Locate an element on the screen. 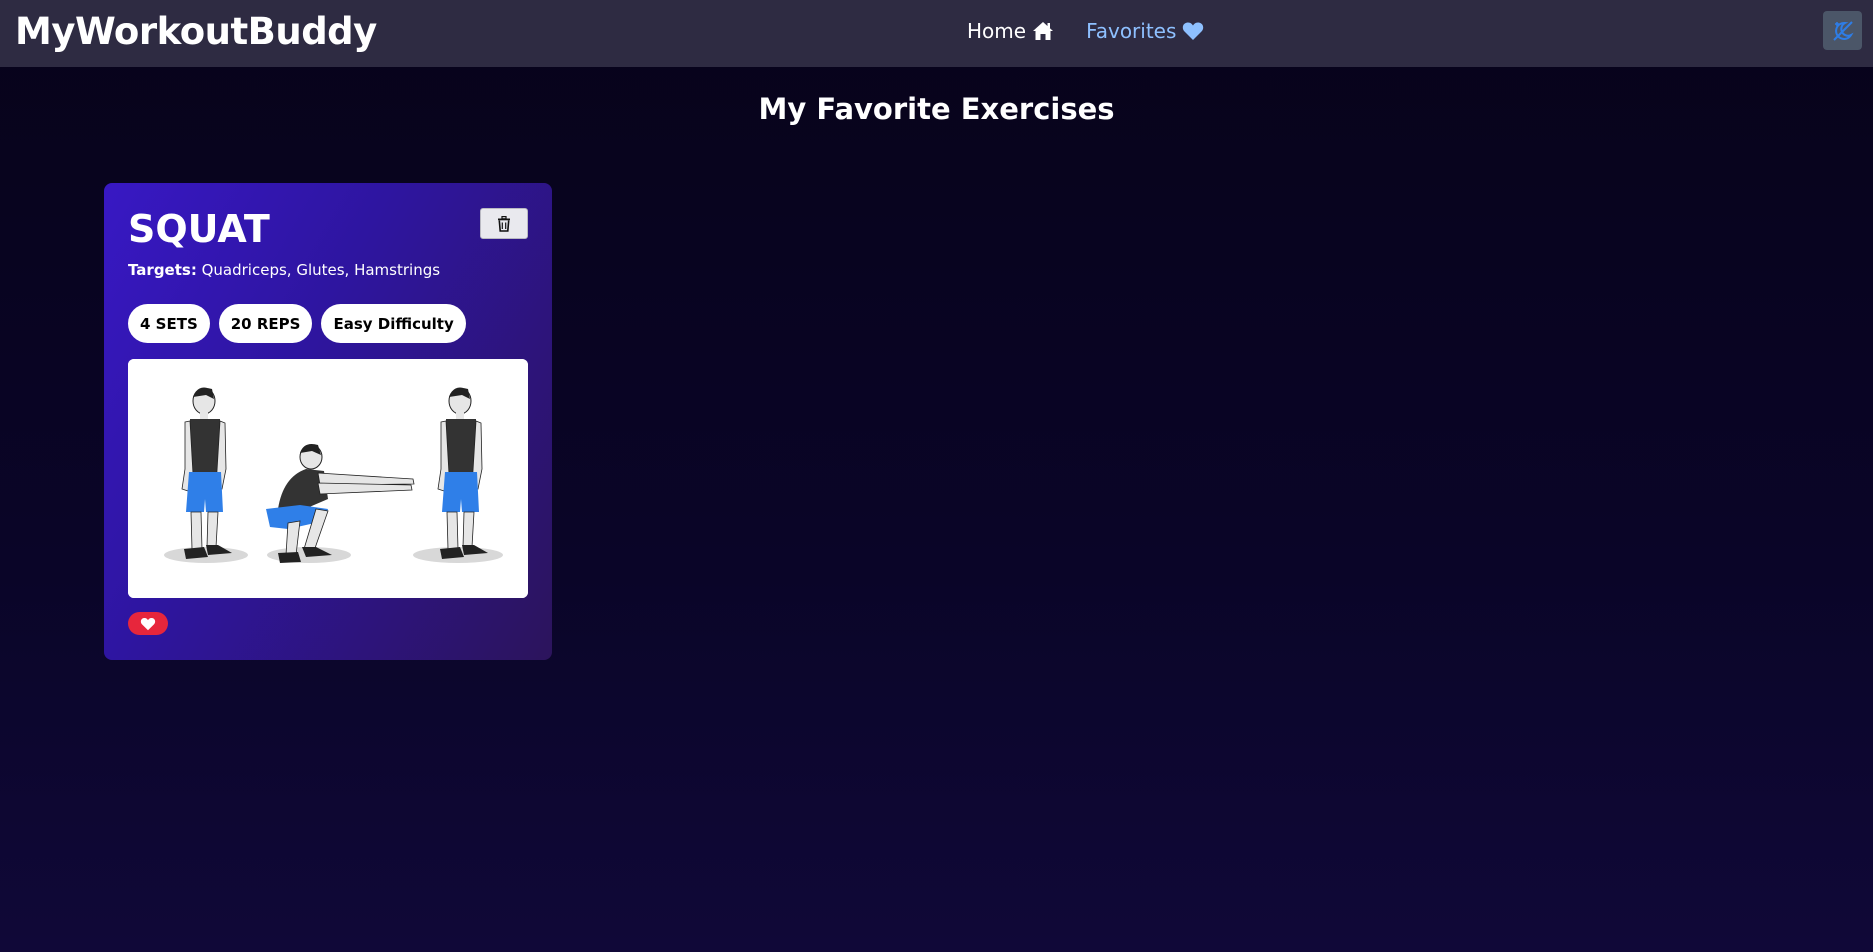 The height and width of the screenshot is (952, 1873). exercise-badges: 4 SETS 20 REPS Easy Difficulty is located at coordinates (297, 323).